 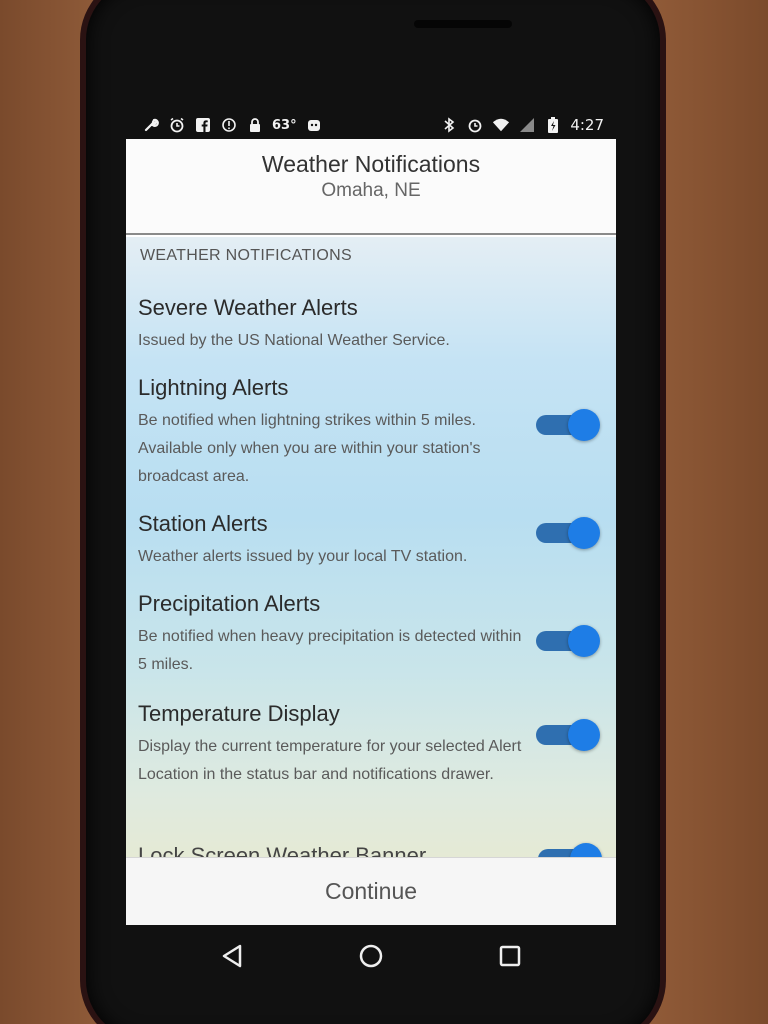 What do you see at coordinates (463, 24) in the screenshot?
I see `speaker-grille` at bounding box center [463, 24].